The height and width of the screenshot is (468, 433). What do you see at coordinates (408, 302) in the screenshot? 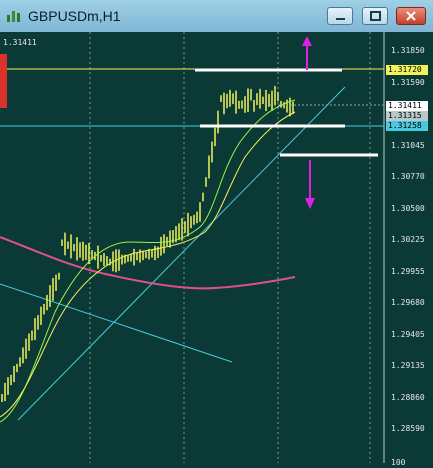
I see `price-scale-label: 1.29680` at bounding box center [408, 302].